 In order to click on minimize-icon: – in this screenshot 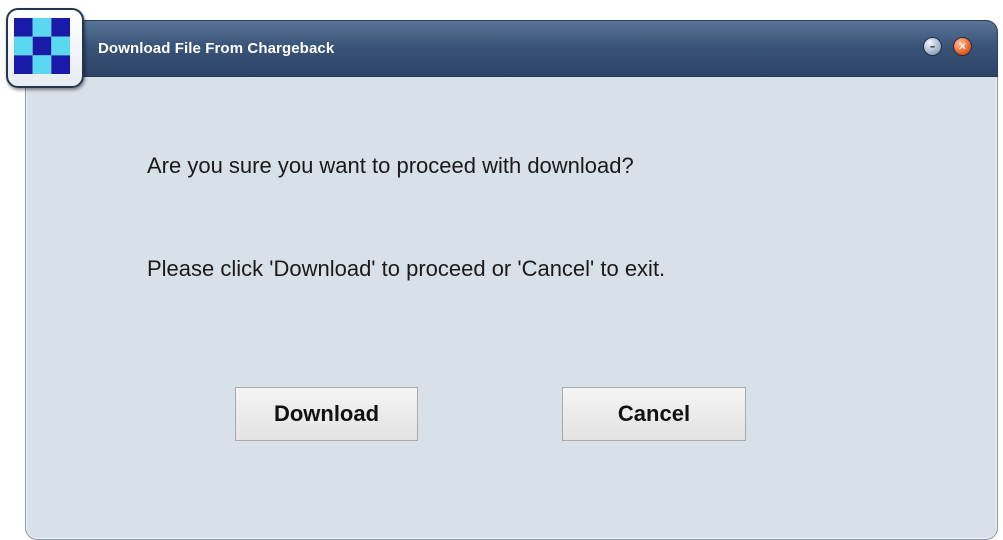, I will do `click(932, 46)`.